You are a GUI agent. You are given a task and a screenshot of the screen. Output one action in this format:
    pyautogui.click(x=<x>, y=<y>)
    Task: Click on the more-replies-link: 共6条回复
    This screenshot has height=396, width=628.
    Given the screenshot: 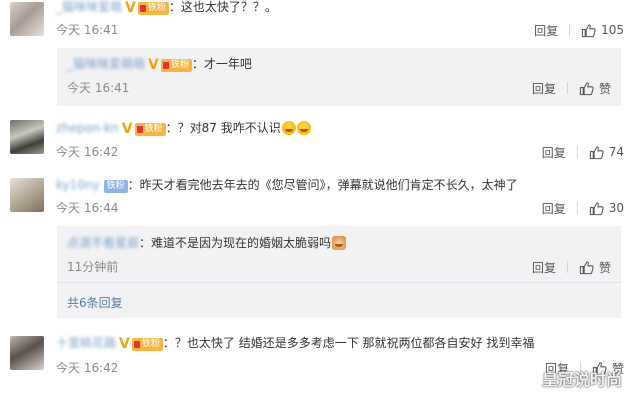 What is the action you would take?
    pyautogui.click(x=95, y=302)
    